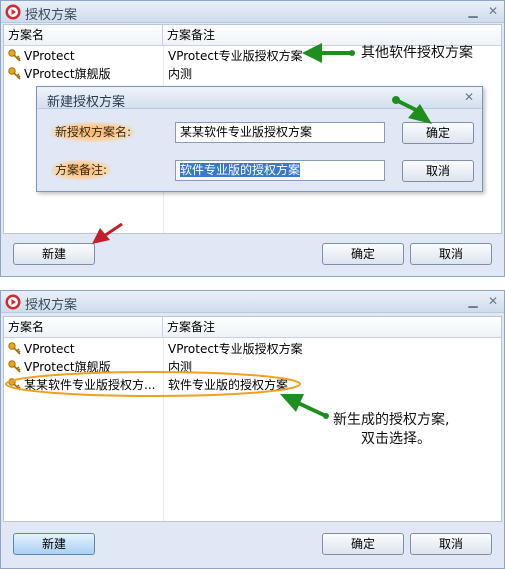 Image resolution: width=505 pixels, height=569 pixels. What do you see at coordinates (228, 385) in the screenshot?
I see `row-note: 软件专业版的授权方案` at bounding box center [228, 385].